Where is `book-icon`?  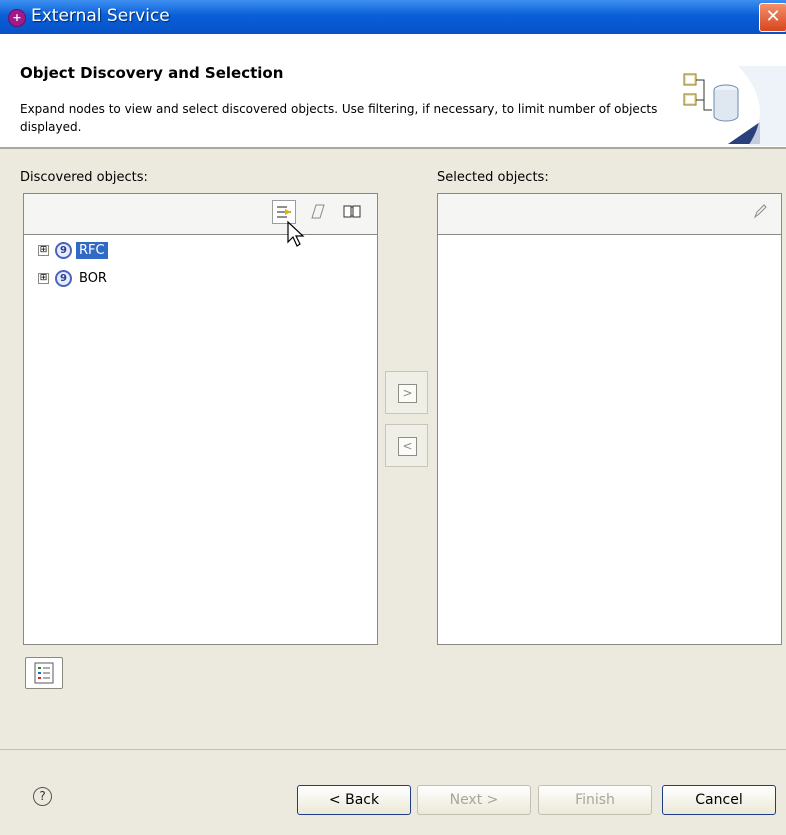 book-icon is located at coordinates (352, 212).